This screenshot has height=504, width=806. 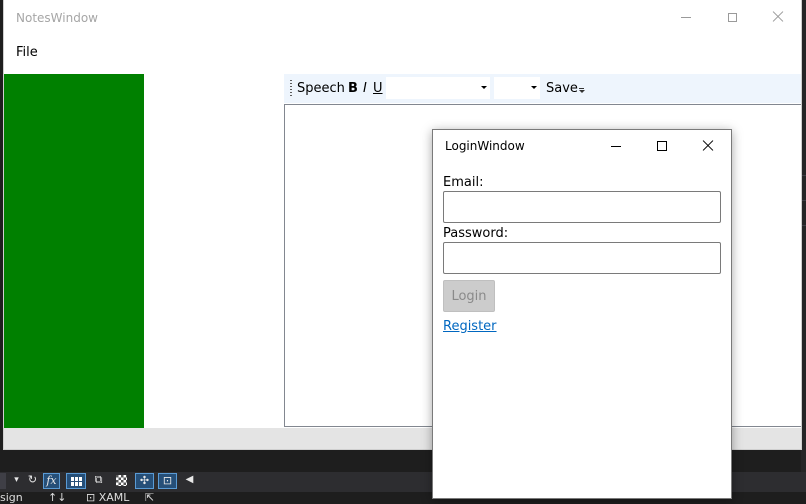 What do you see at coordinates (144, 481) in the screenshot?
I see `snap-icon: ✣` at bounding box center [144, 481].